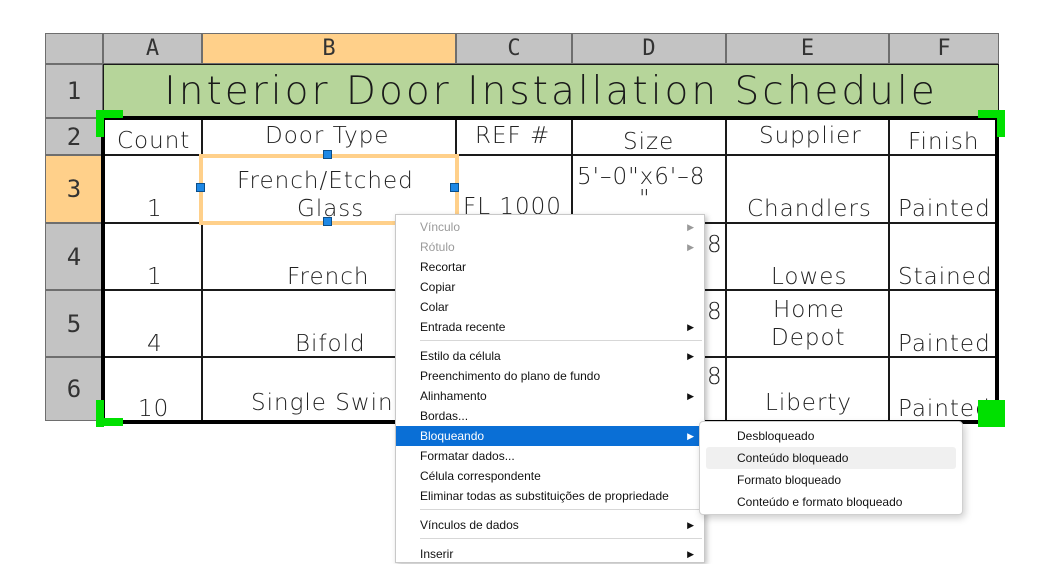  I want to click on cell-a5: 4, so click(152, 323).